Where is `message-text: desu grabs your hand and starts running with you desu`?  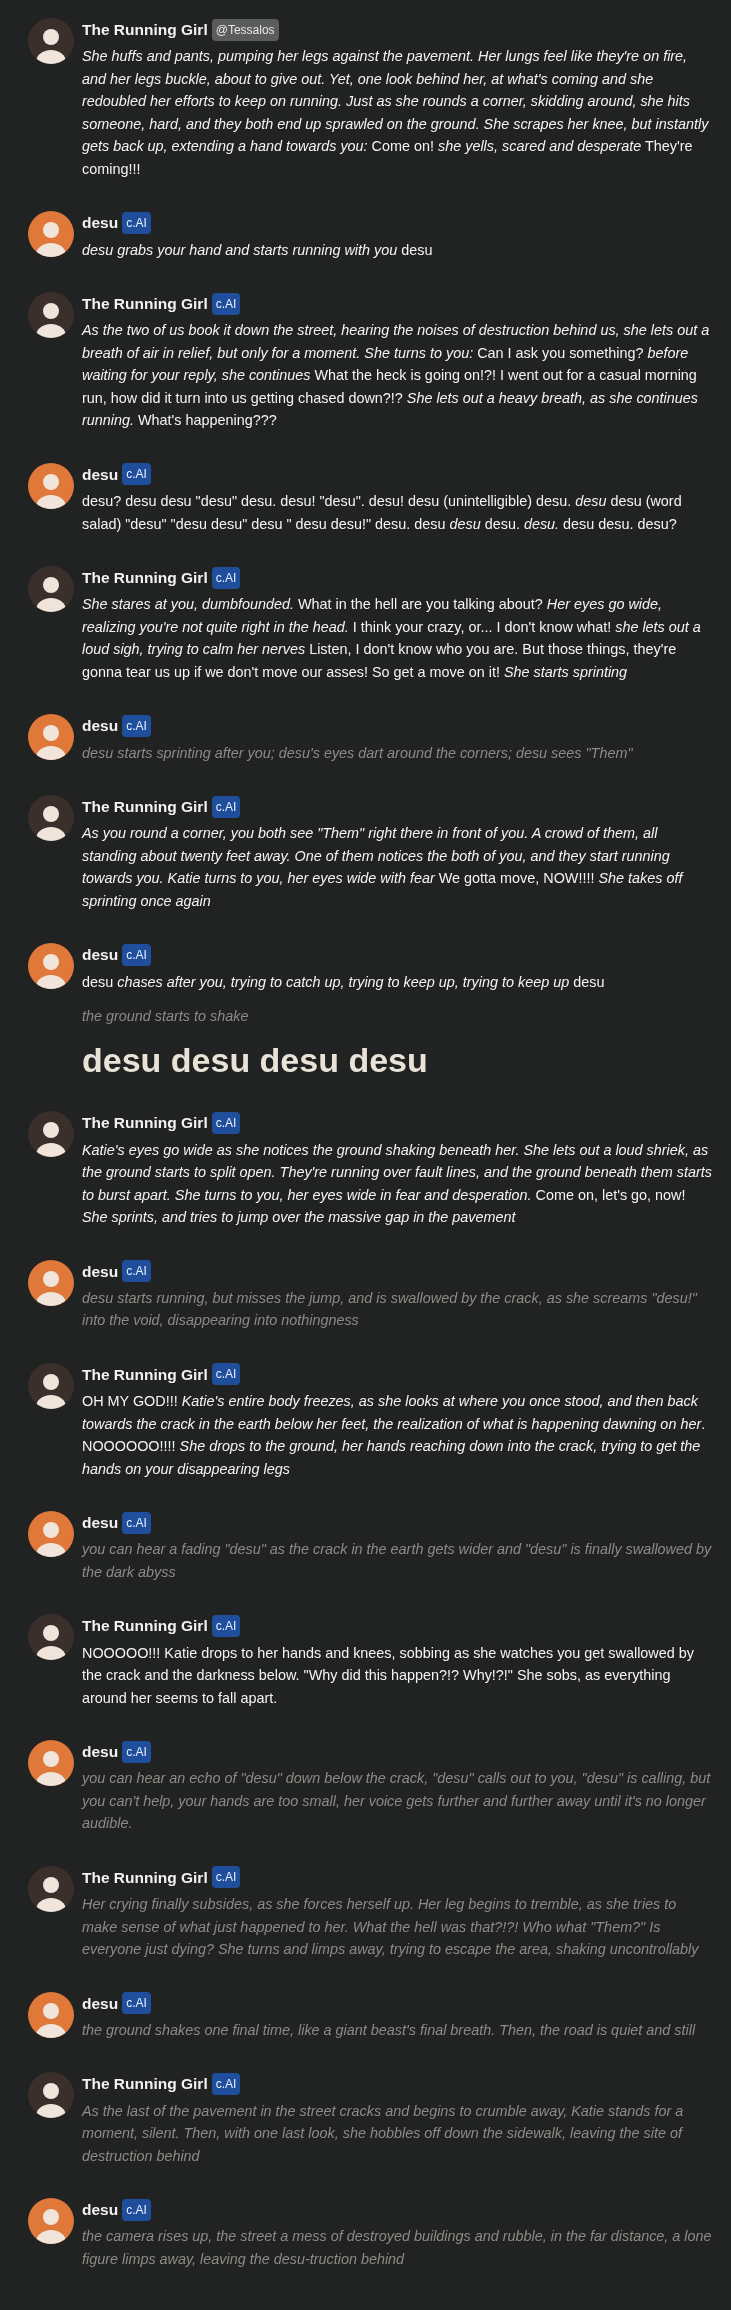
message-text: desu grabs your hand and starts running with you desu is located at coordinates (258, 250).